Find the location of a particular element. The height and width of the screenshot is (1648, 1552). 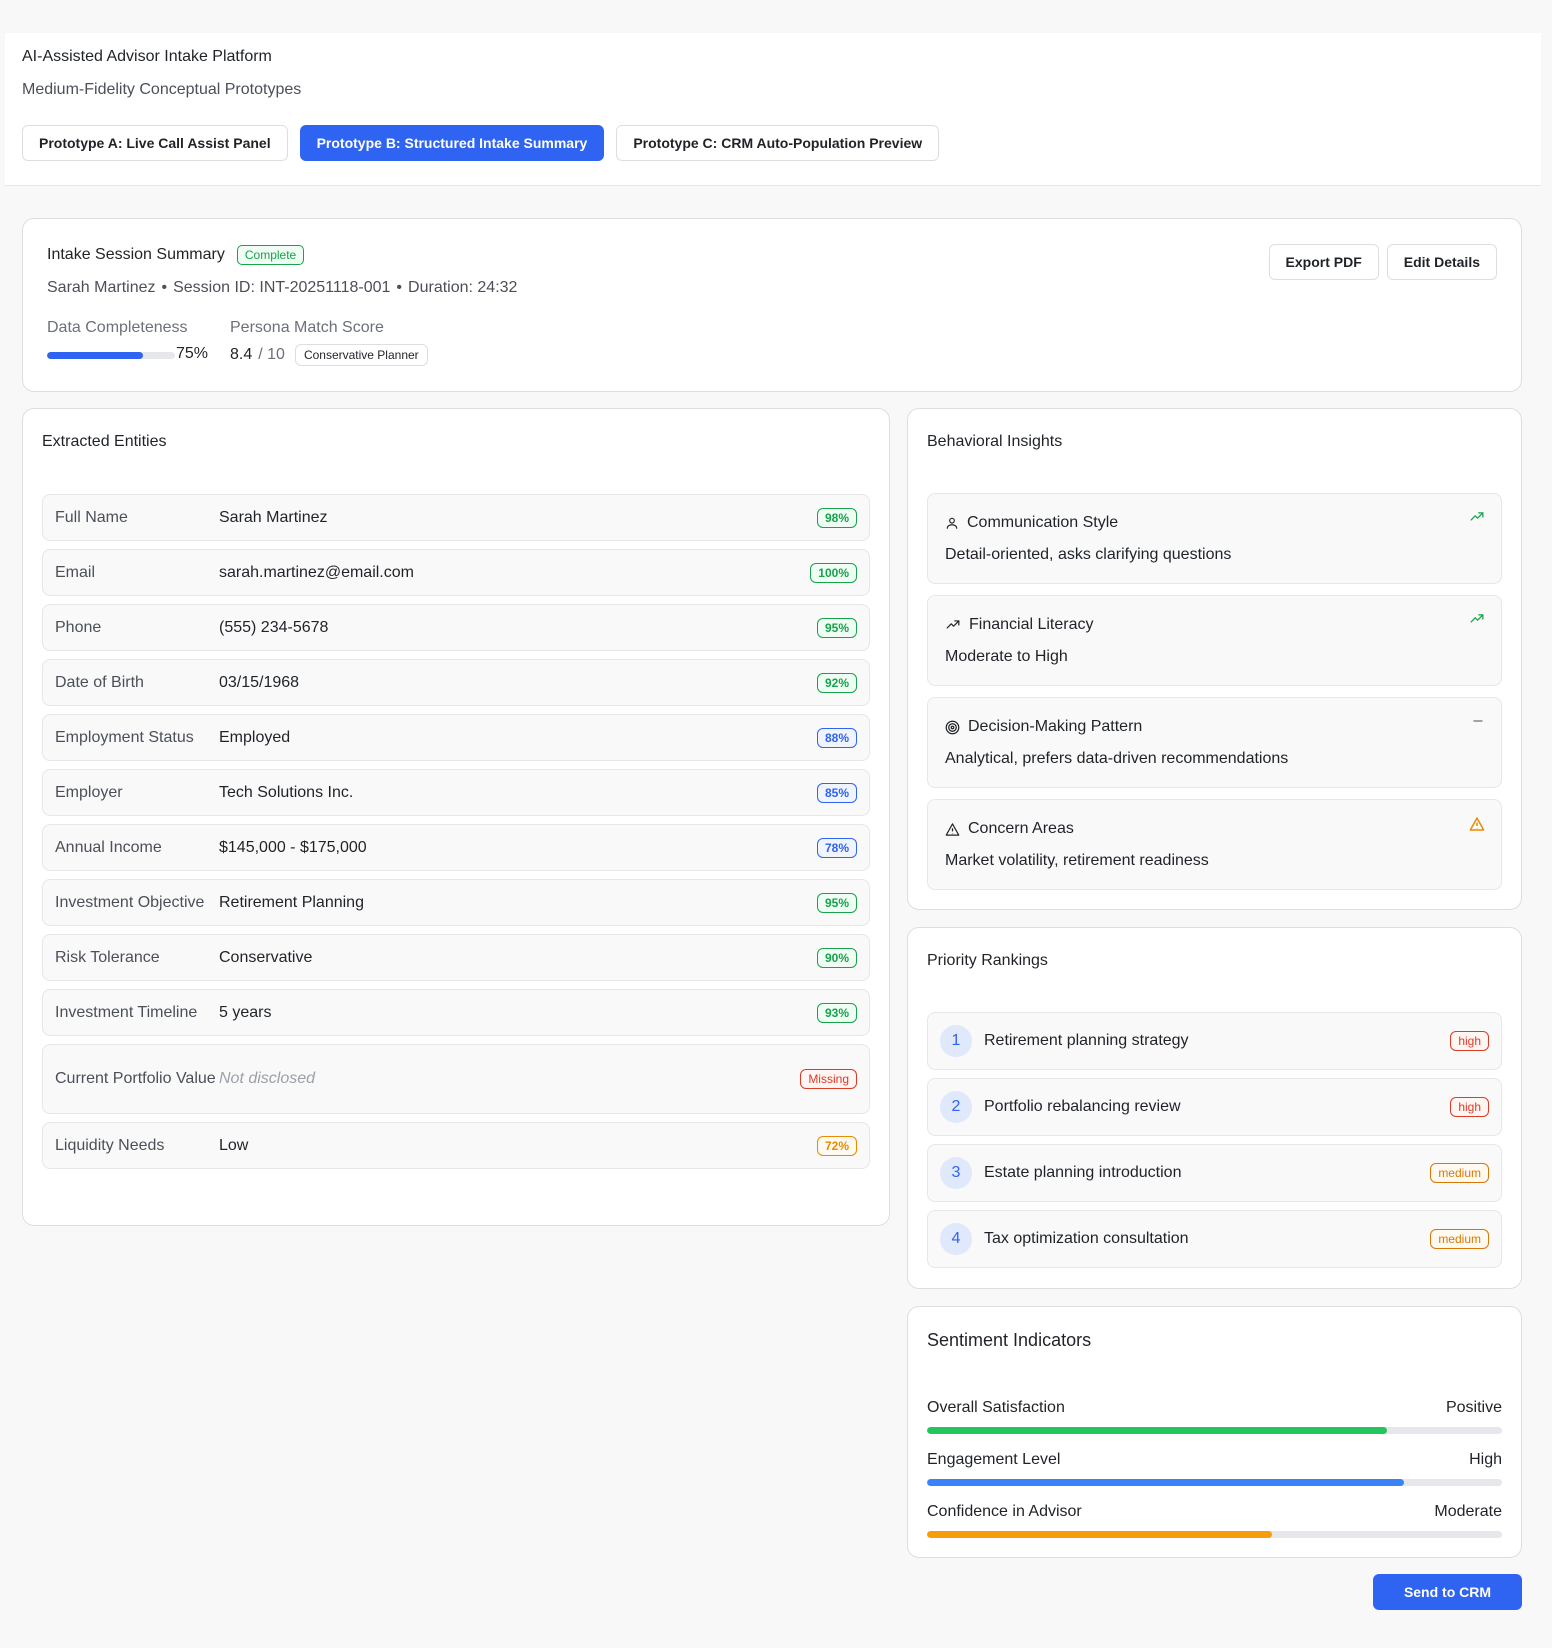

entity-value: 5 years is located at coordinates (245, 1012).